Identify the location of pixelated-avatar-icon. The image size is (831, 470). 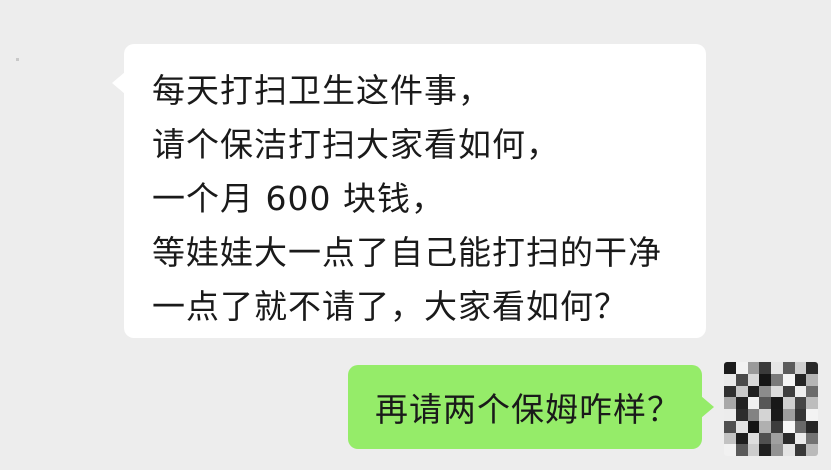
(771, 409).